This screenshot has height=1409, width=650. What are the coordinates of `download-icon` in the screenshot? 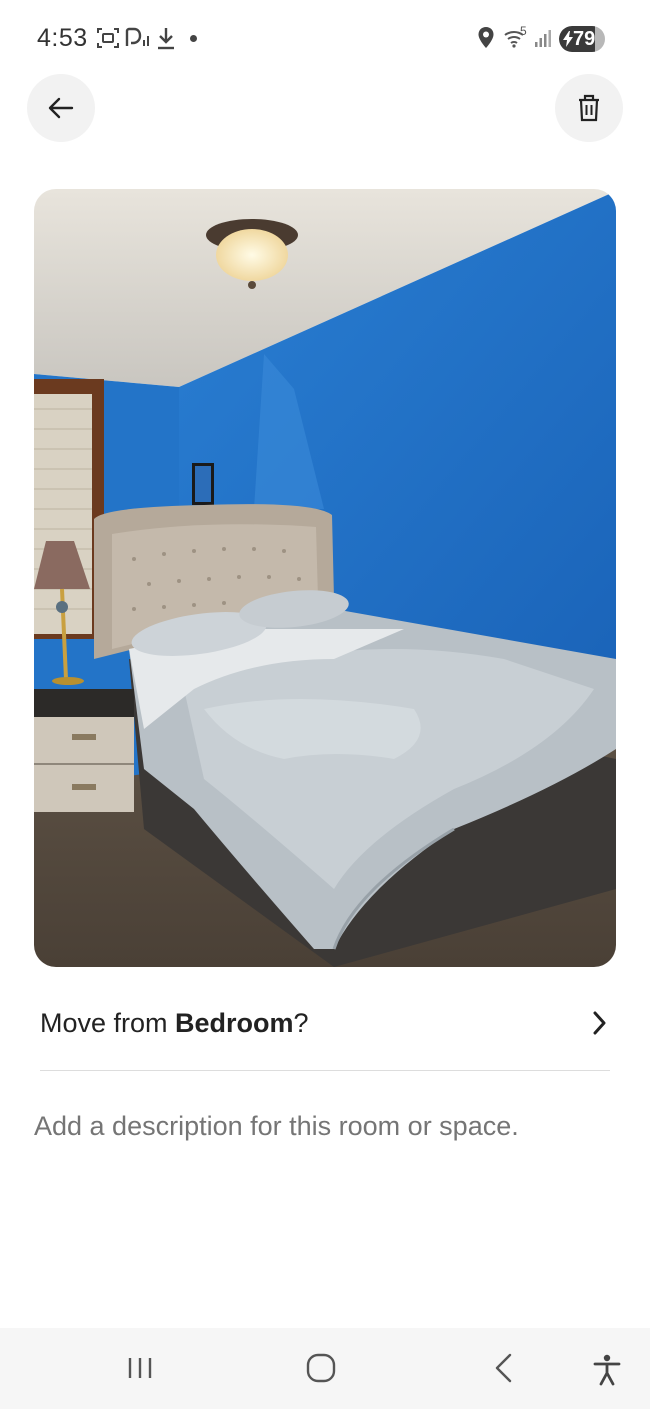 It's located at (166, 40).